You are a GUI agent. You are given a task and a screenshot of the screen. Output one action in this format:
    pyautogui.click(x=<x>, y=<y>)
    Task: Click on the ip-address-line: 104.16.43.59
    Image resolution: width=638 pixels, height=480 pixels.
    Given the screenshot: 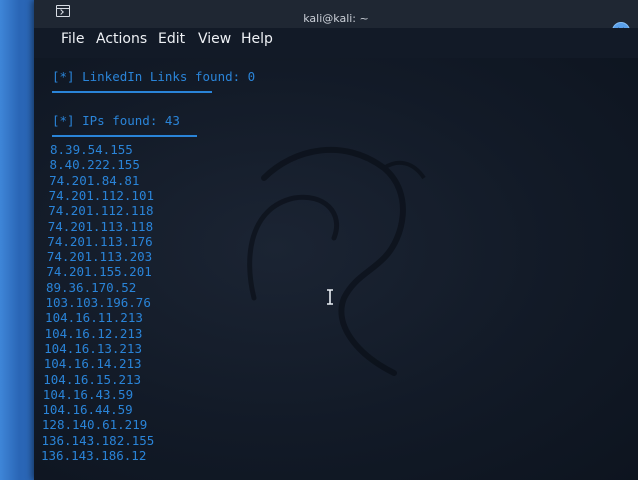 What is the action you would take?
    pyautogui.click(x=88, y=394)
    